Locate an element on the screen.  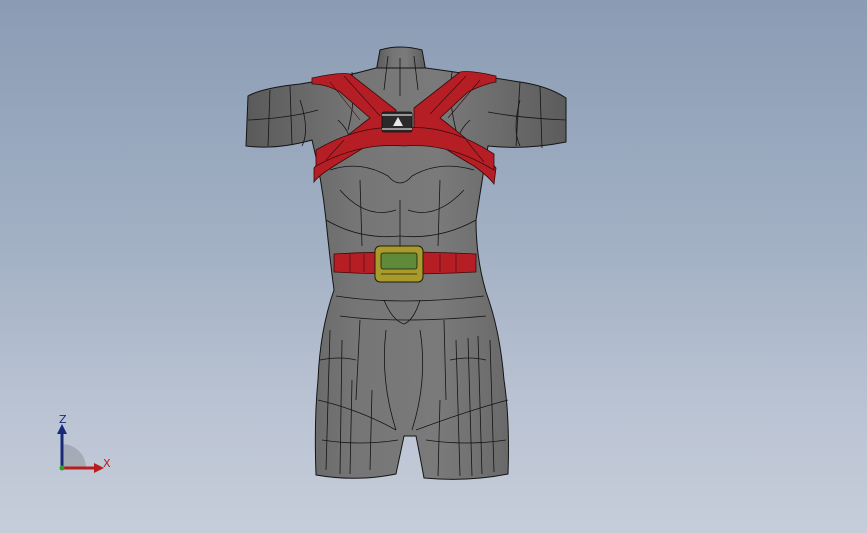
chest-badge is located at coordinates (397, 122).